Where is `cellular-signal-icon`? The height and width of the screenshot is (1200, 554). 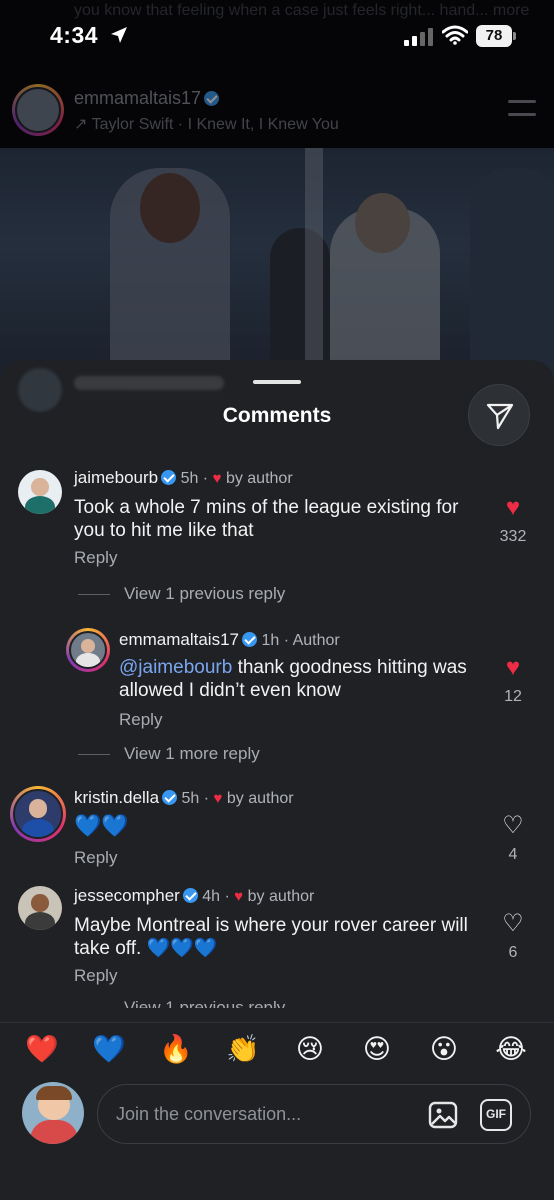 cellular-signal-icon is located at coordinates (418, 37).